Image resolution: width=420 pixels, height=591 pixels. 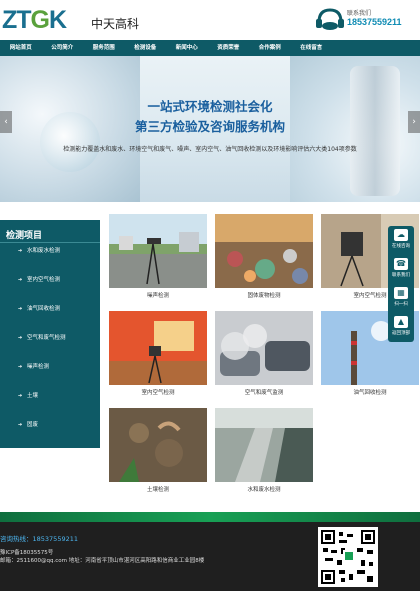 I want to click on nav-item-3: 检测设备, so click(x=146, y=48).